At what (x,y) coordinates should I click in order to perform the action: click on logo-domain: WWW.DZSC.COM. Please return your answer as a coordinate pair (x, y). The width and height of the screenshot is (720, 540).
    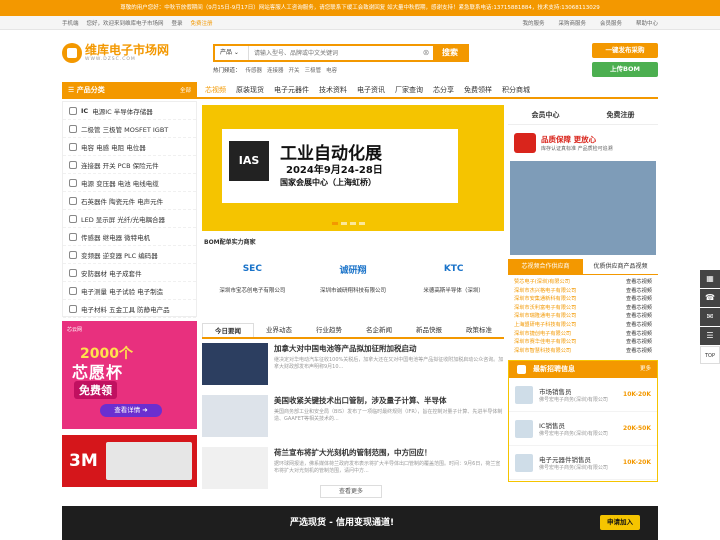
    Looking at the image, I should click on (110, 59).